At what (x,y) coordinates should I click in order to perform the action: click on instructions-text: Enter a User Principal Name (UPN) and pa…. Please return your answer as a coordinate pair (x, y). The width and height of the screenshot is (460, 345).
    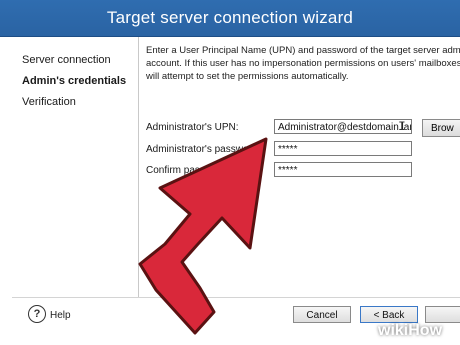
    Looking at the image, I should click on (303, 63).